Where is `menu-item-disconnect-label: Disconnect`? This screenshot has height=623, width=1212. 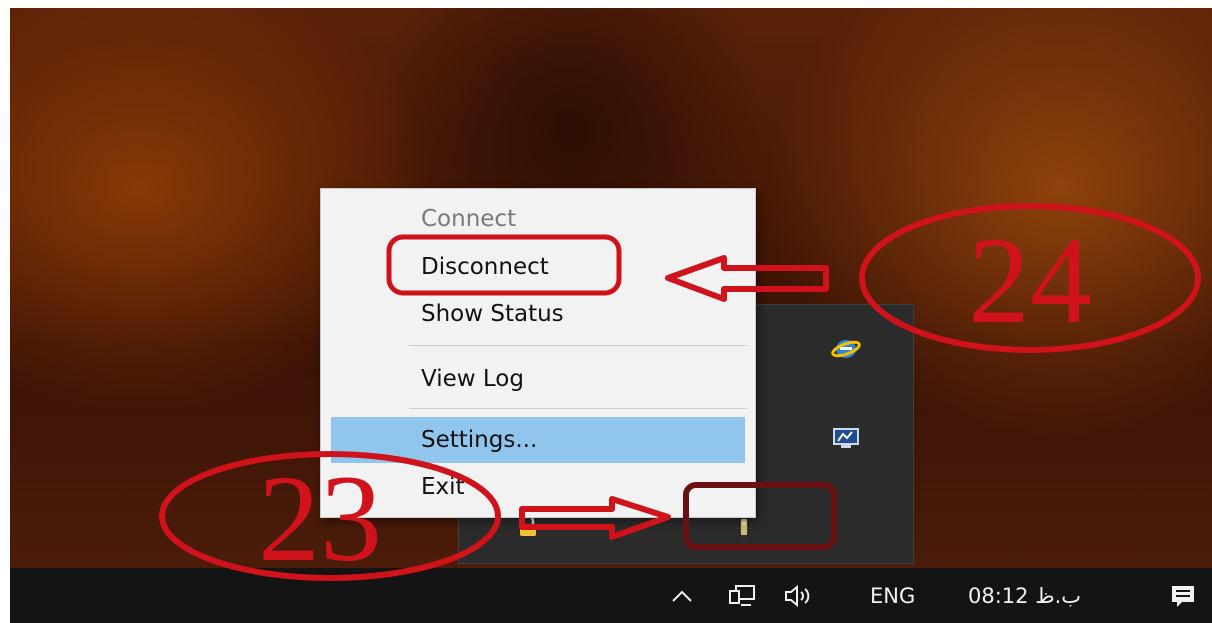
menu-item-disconnect-label: Disconnect is located at coordinates (485, 267).